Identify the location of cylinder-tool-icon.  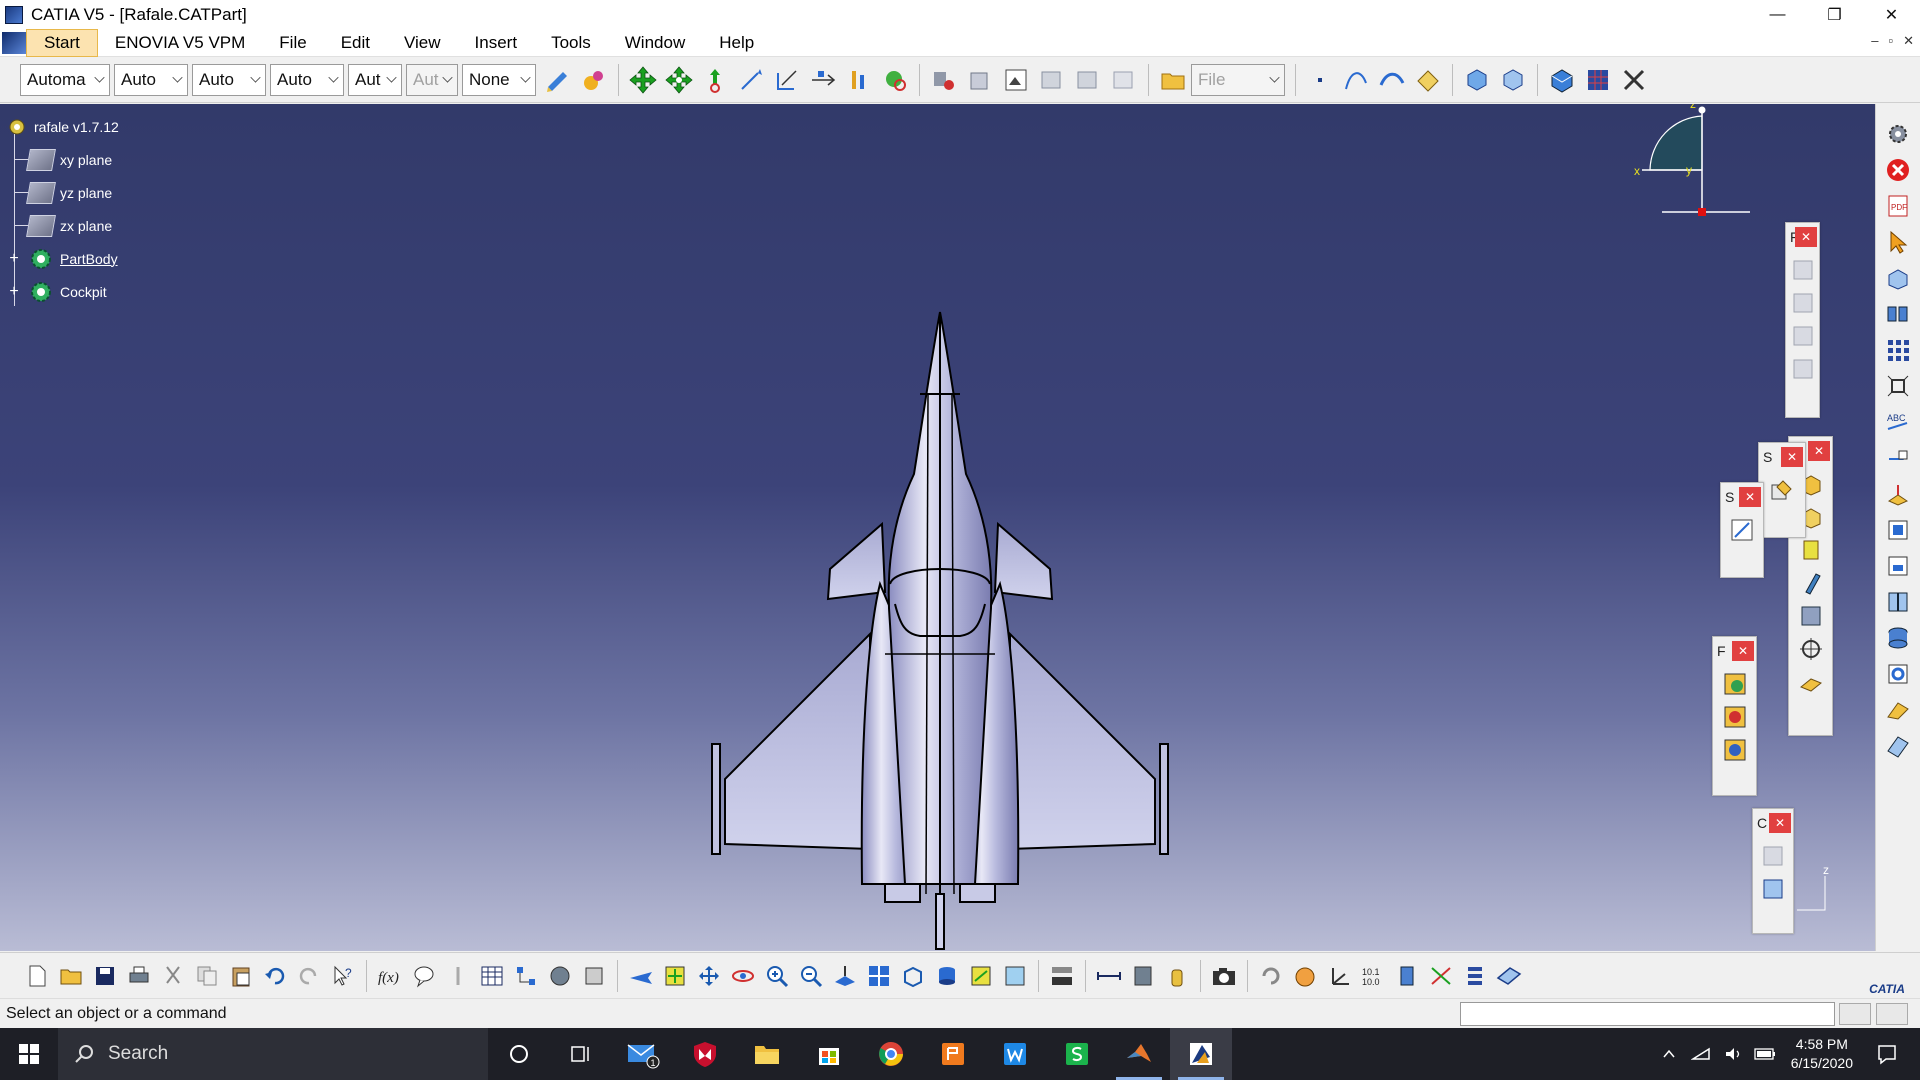
(1407, 976).